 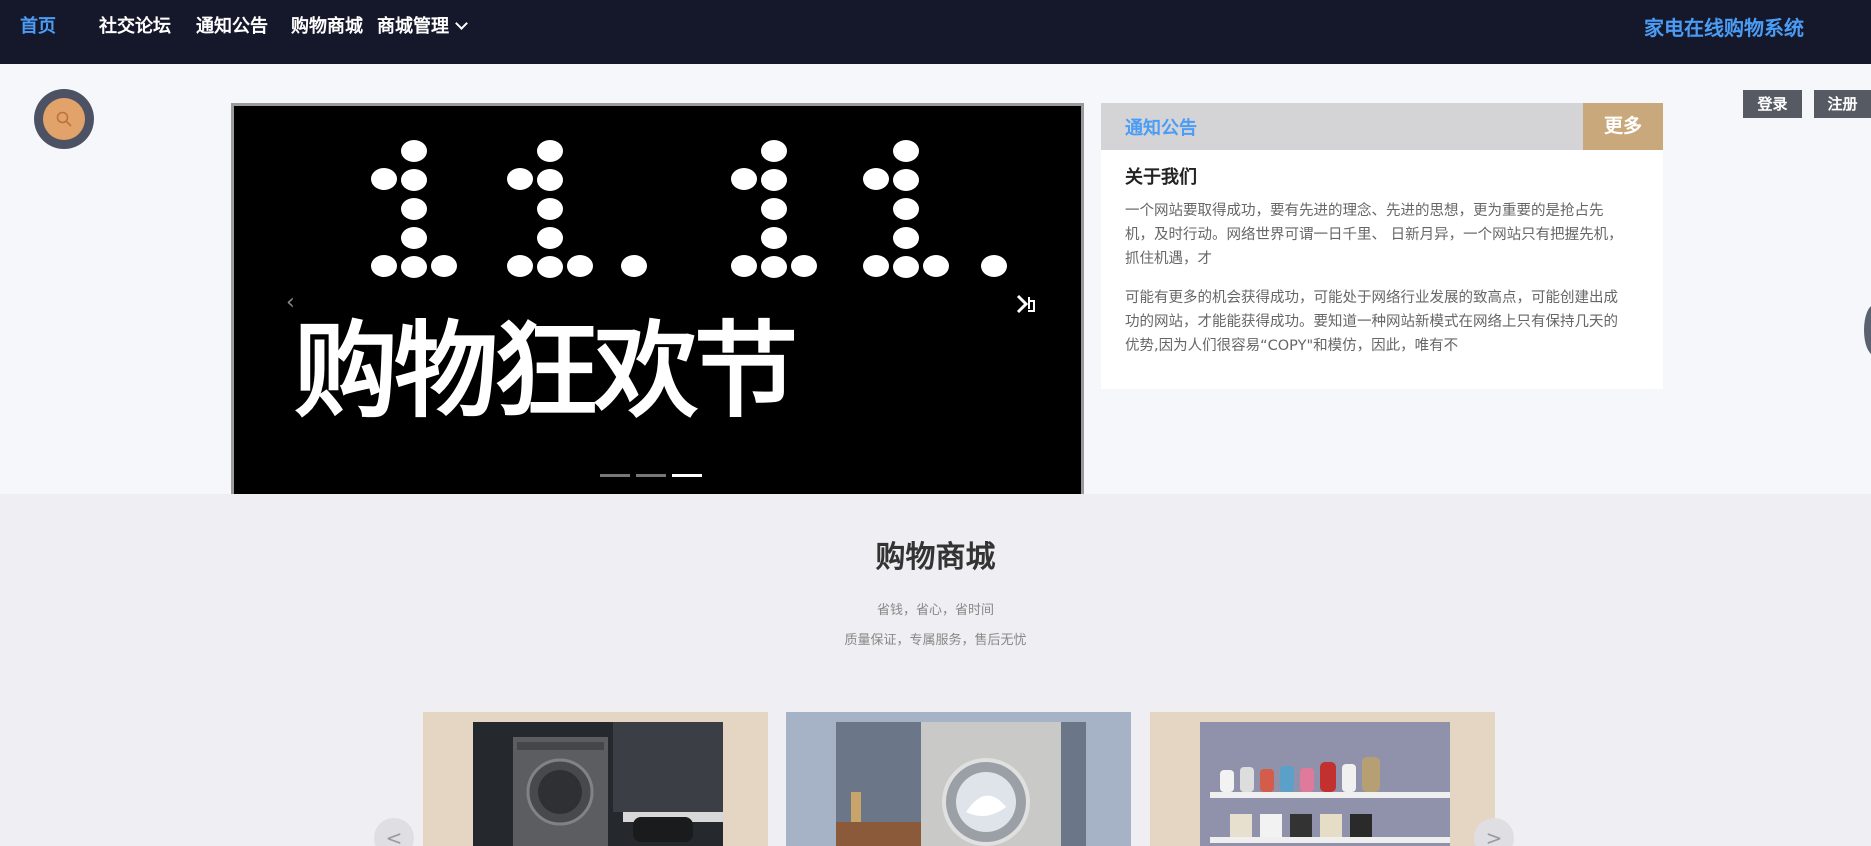 What do you see at coordinates (1161, 128) in the screenshot?
I see `notice-title: 通知公告` at bounding box center [1161, 128].